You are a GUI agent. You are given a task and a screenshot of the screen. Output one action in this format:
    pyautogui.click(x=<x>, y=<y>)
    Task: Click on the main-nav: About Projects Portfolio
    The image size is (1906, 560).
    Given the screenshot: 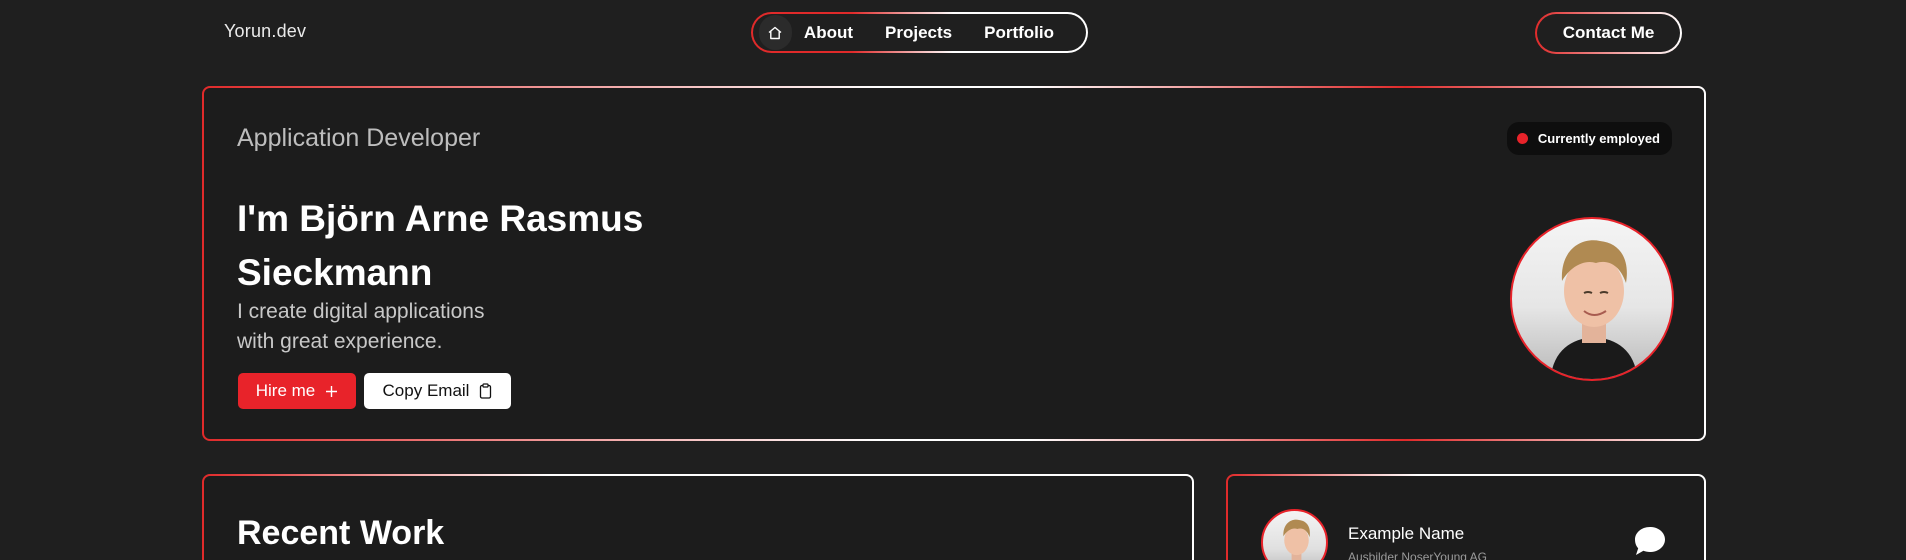 What is the action you would take?
    pyautogui.click(x=919, y=32)
    